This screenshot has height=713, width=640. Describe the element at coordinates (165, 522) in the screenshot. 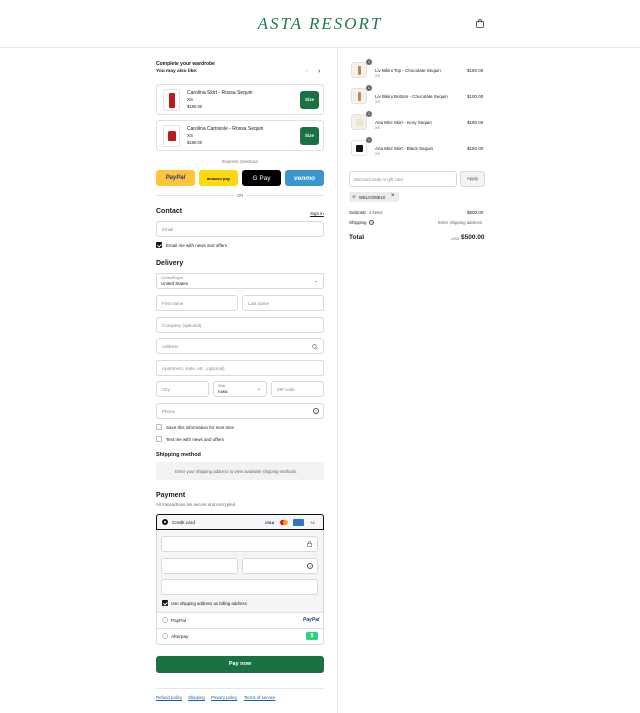

I see `radio-selected` at that location.